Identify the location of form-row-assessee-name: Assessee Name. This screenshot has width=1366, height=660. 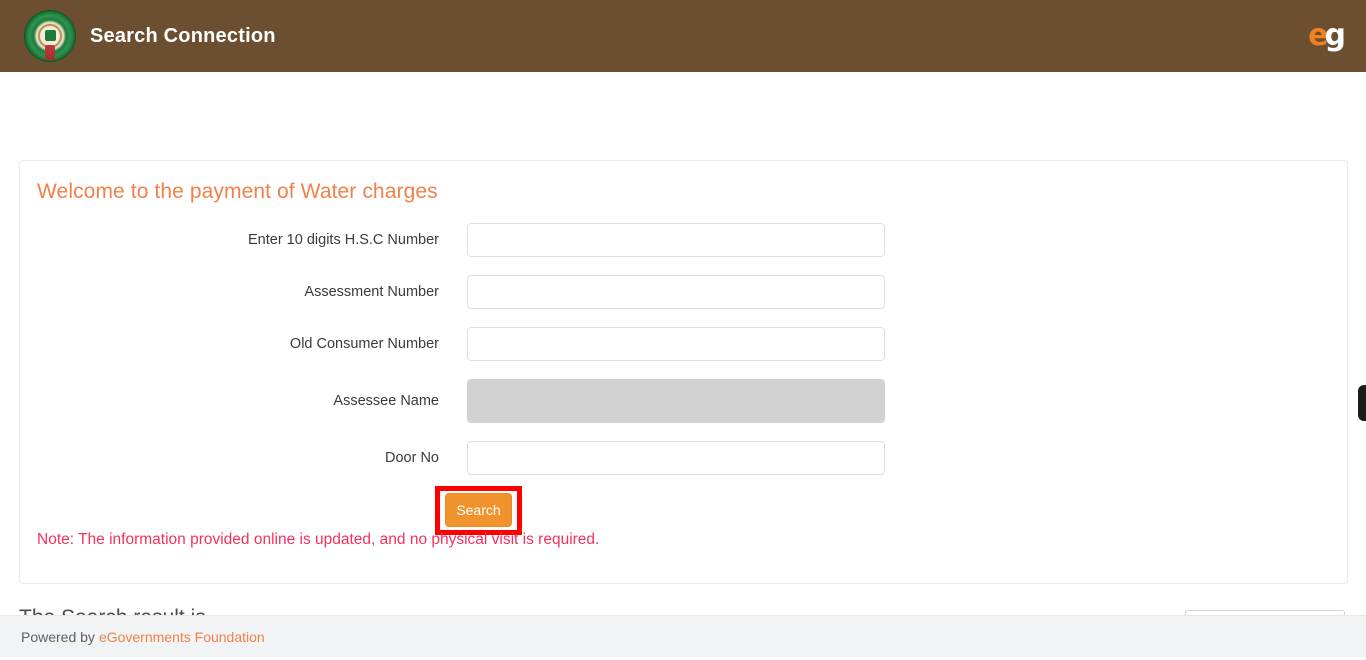
(683, 401).